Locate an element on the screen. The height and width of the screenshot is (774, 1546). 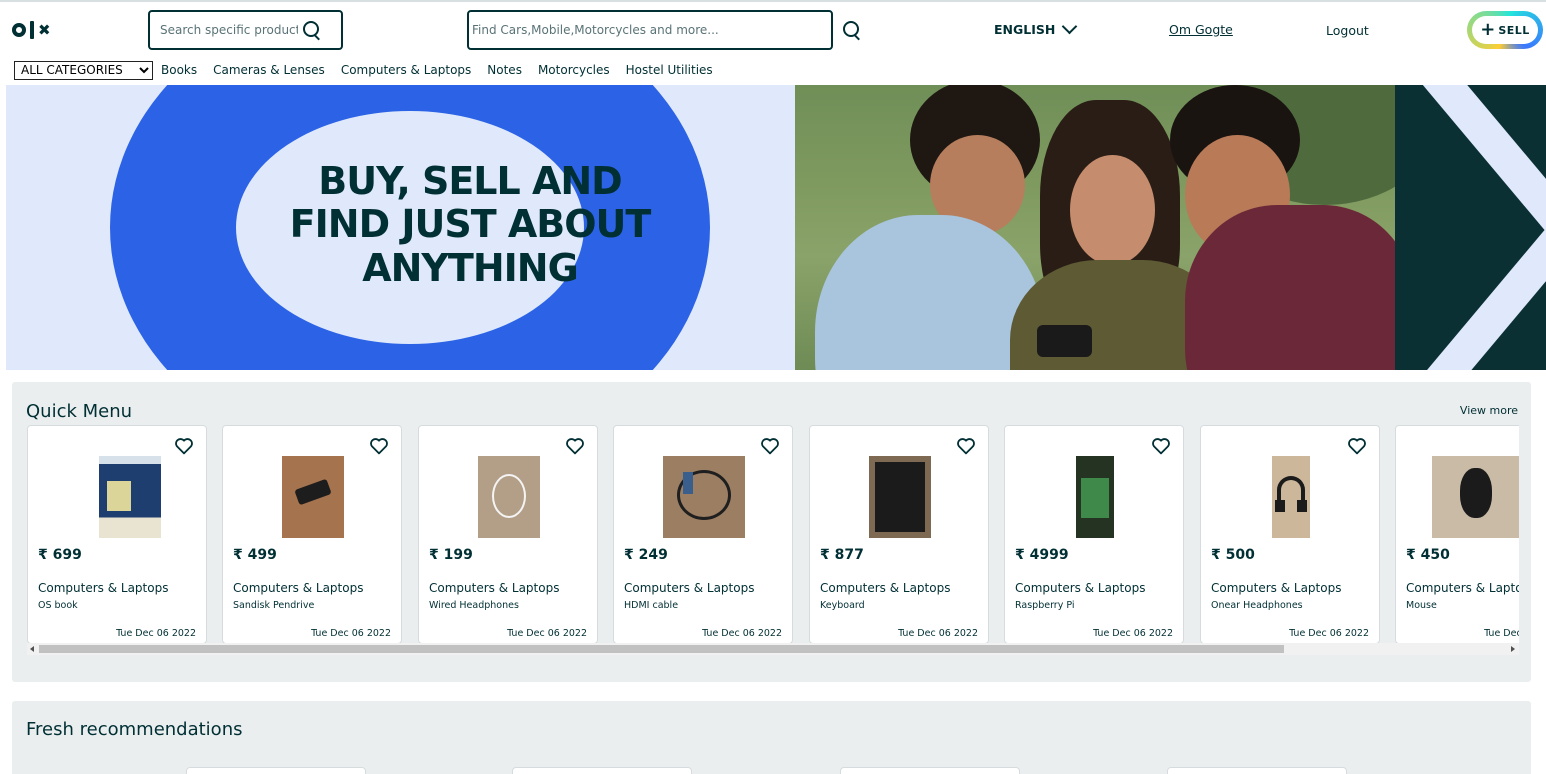
product-price: ₹ 499 is located at coordinates (255, 555).